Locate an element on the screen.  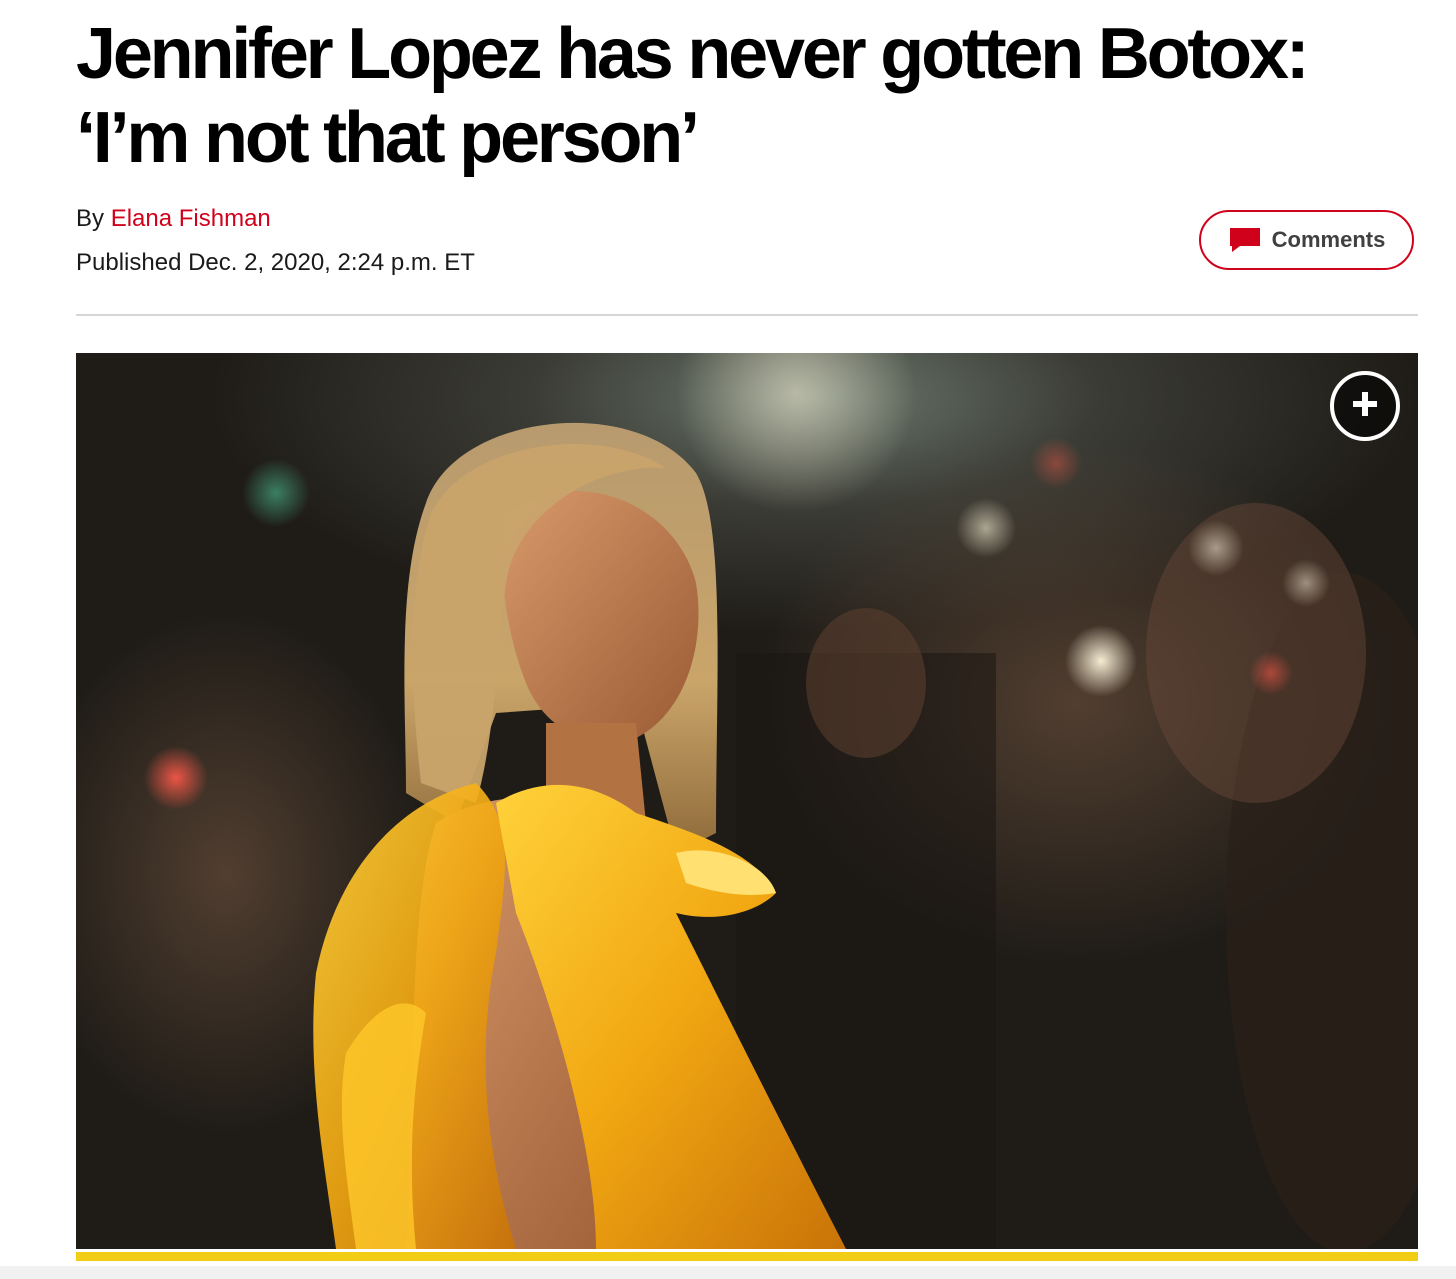
headline-line-1: Jennifer Lopez has never gotten Botox: is located at coordinates (693, 54).